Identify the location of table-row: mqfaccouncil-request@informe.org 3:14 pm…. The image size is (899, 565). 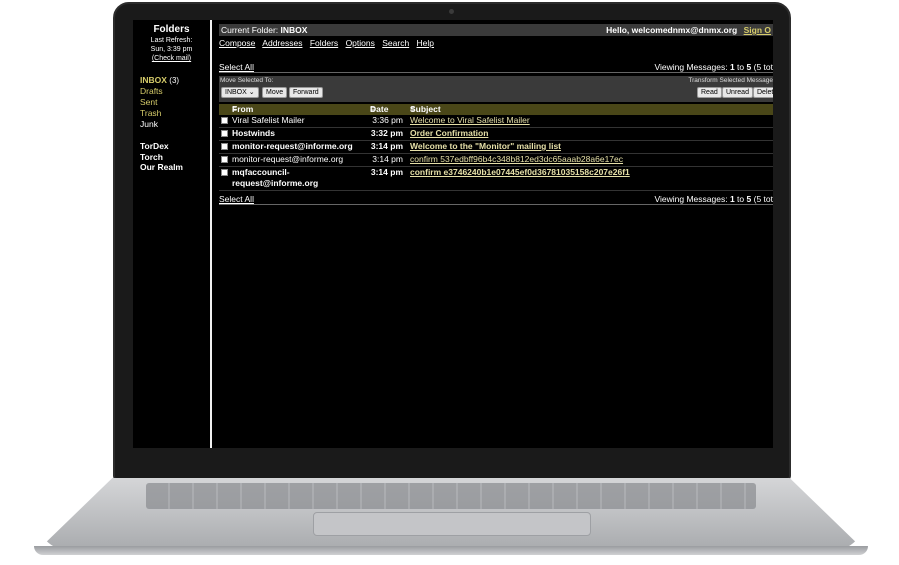
(496, 179).